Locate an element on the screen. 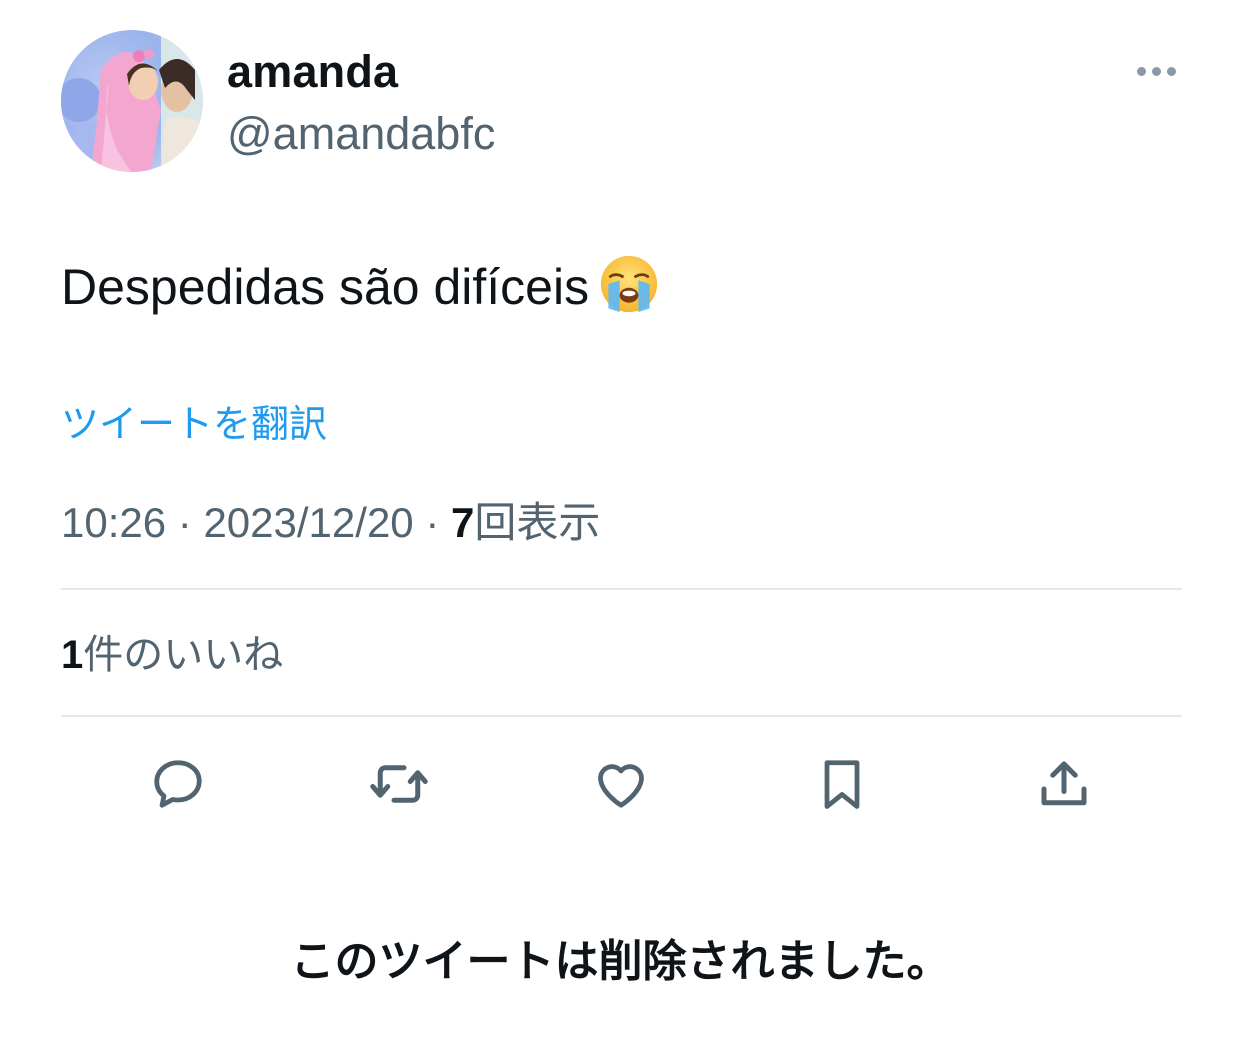 The image size is (1241, 1048). user-handle: @amandabfc is located at coordinates (361, 134).